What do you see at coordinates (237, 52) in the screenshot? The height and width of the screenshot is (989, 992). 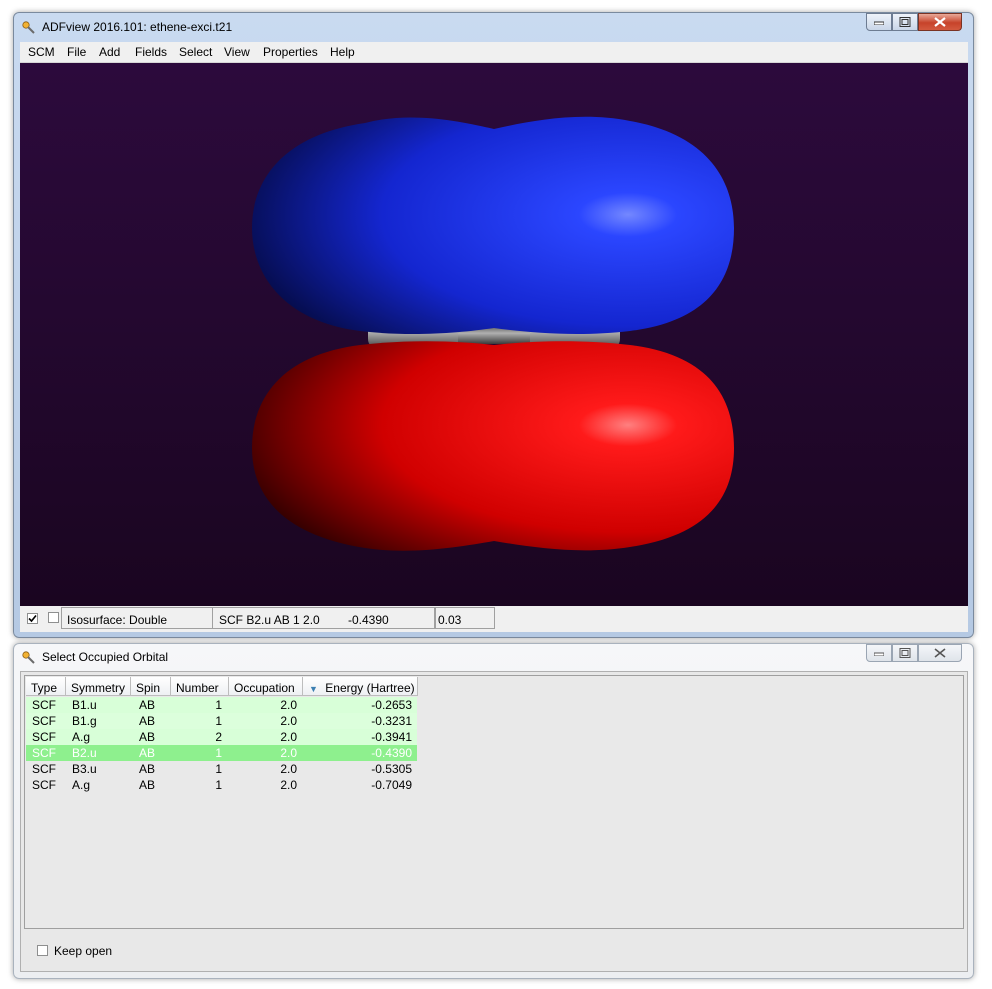 I see `menu-view: View` at bounding box center [237, 52].